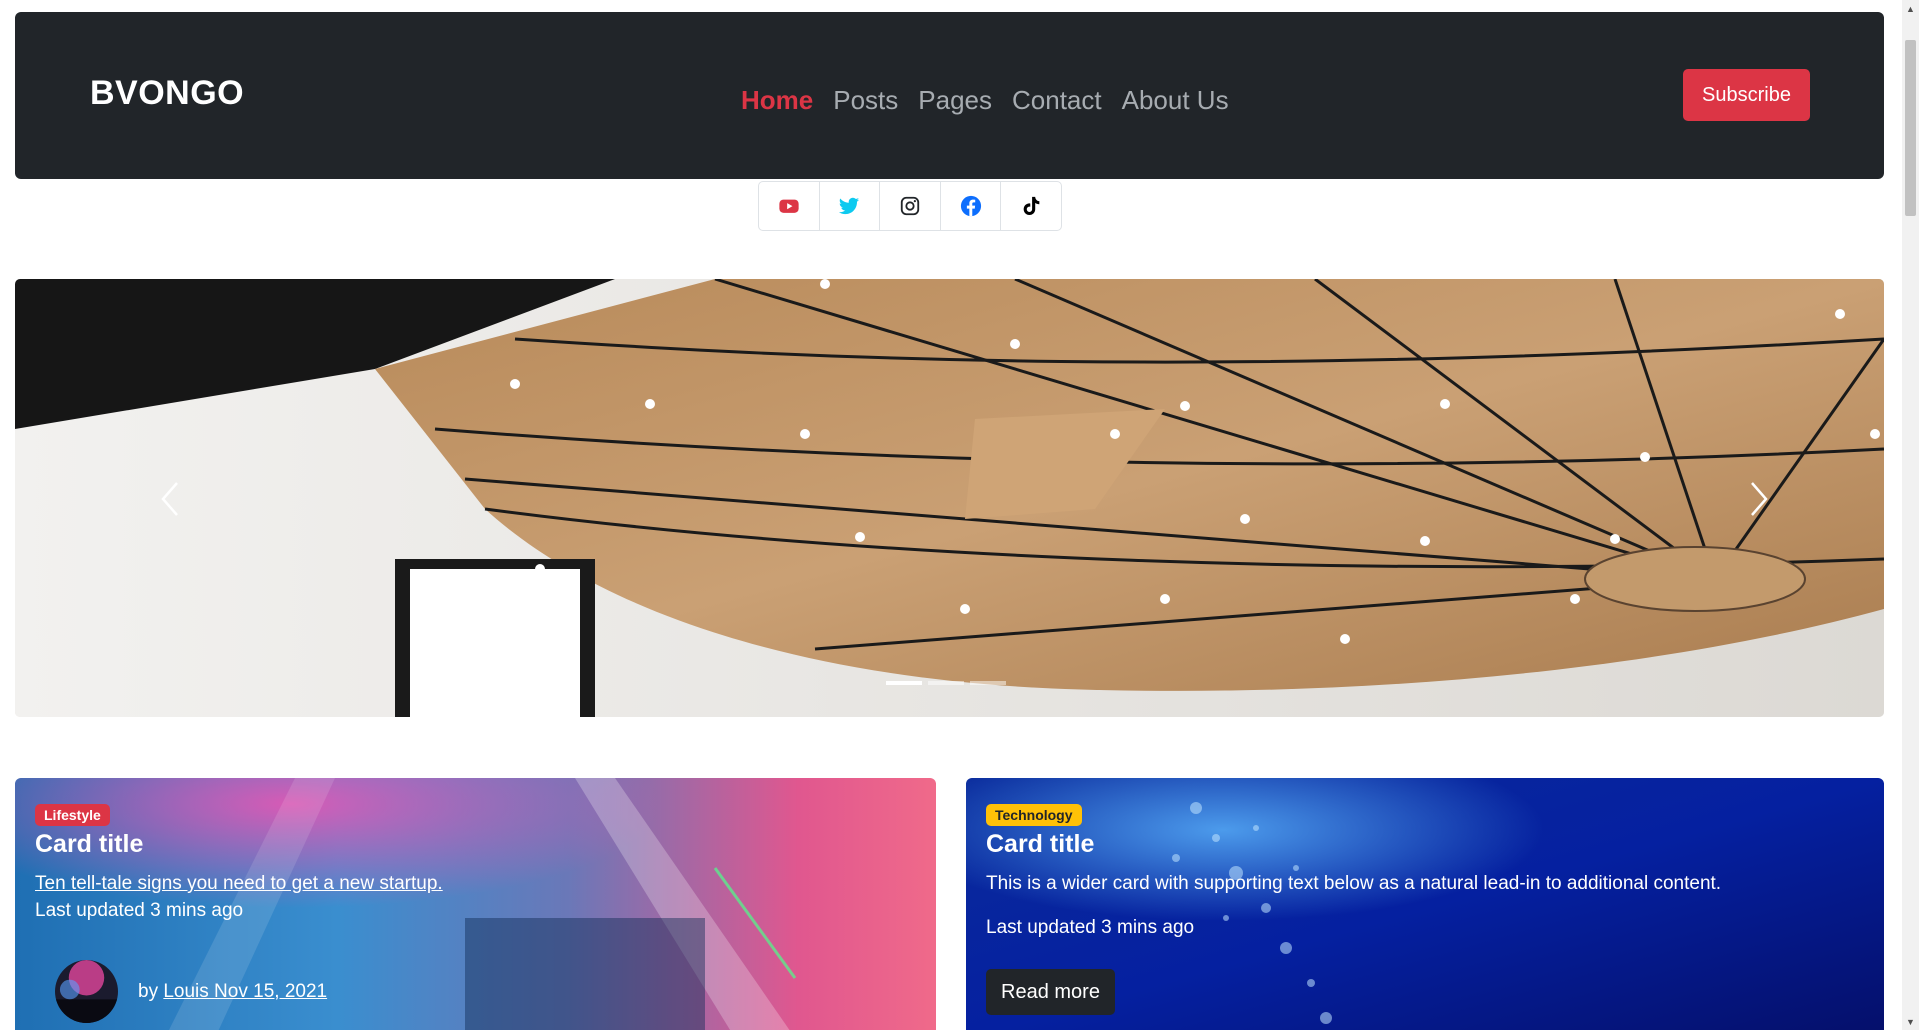  I want to click on youtube-icon, so click(789, 206).